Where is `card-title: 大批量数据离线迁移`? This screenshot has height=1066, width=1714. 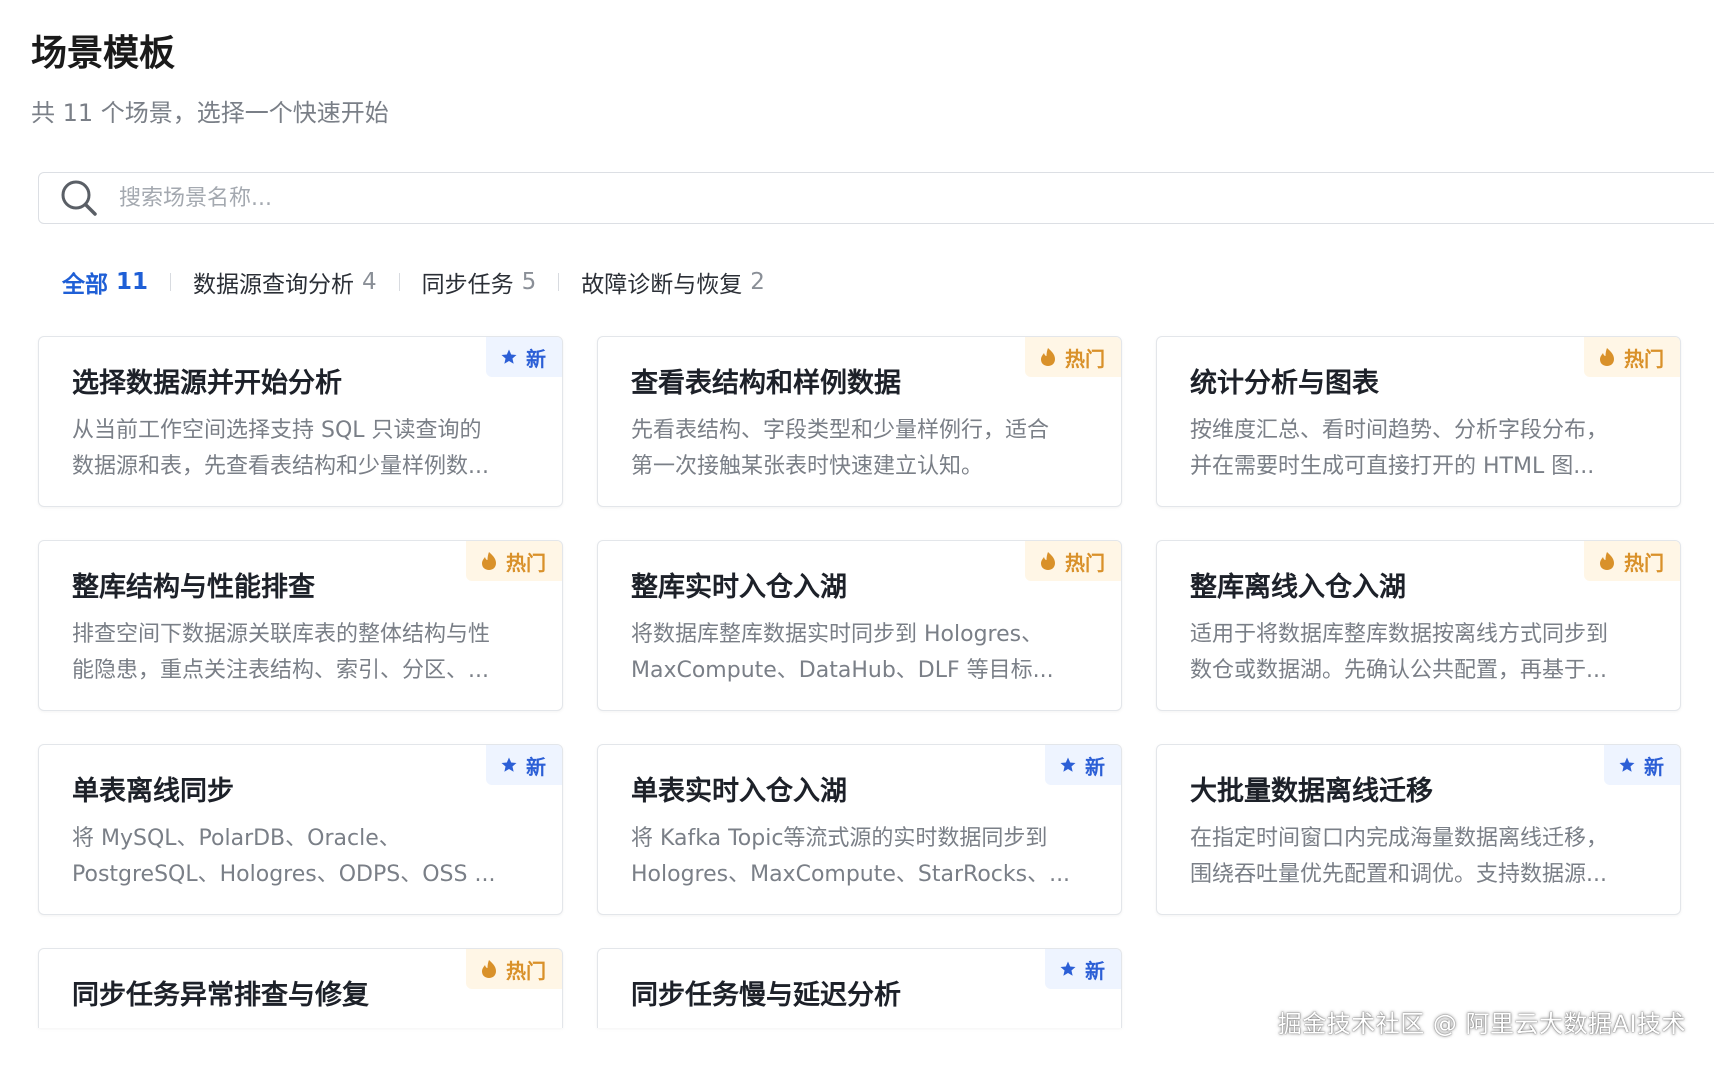 card-title: 大批量数据离线迁移 is located at coordinates (1311, 791).